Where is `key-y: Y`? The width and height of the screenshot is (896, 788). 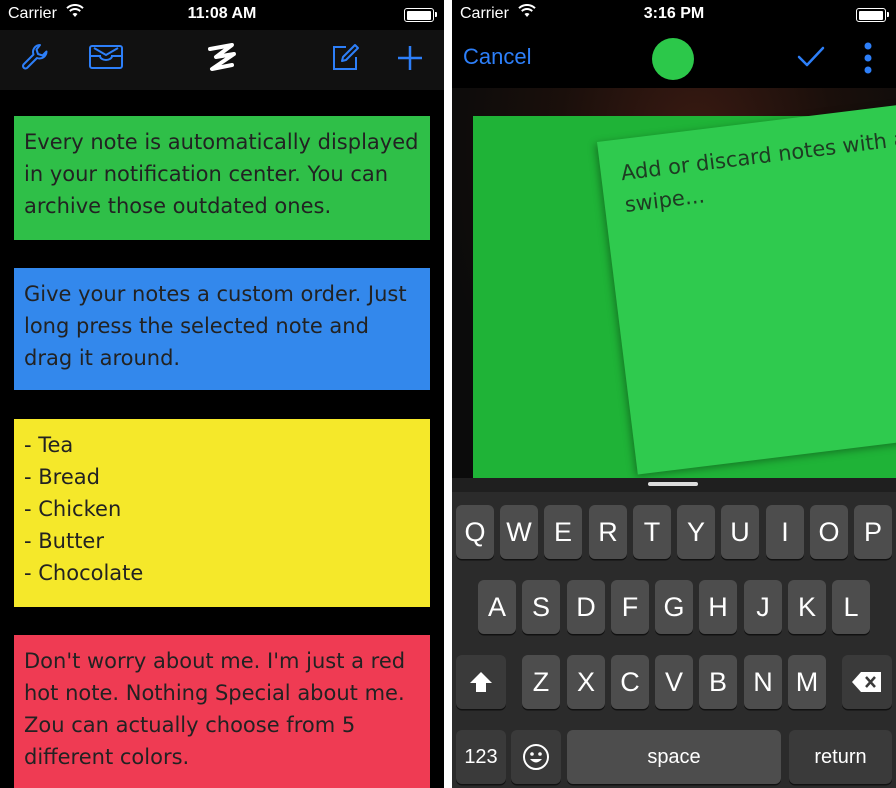 key-y: Y is located at coordinates (696, 532).